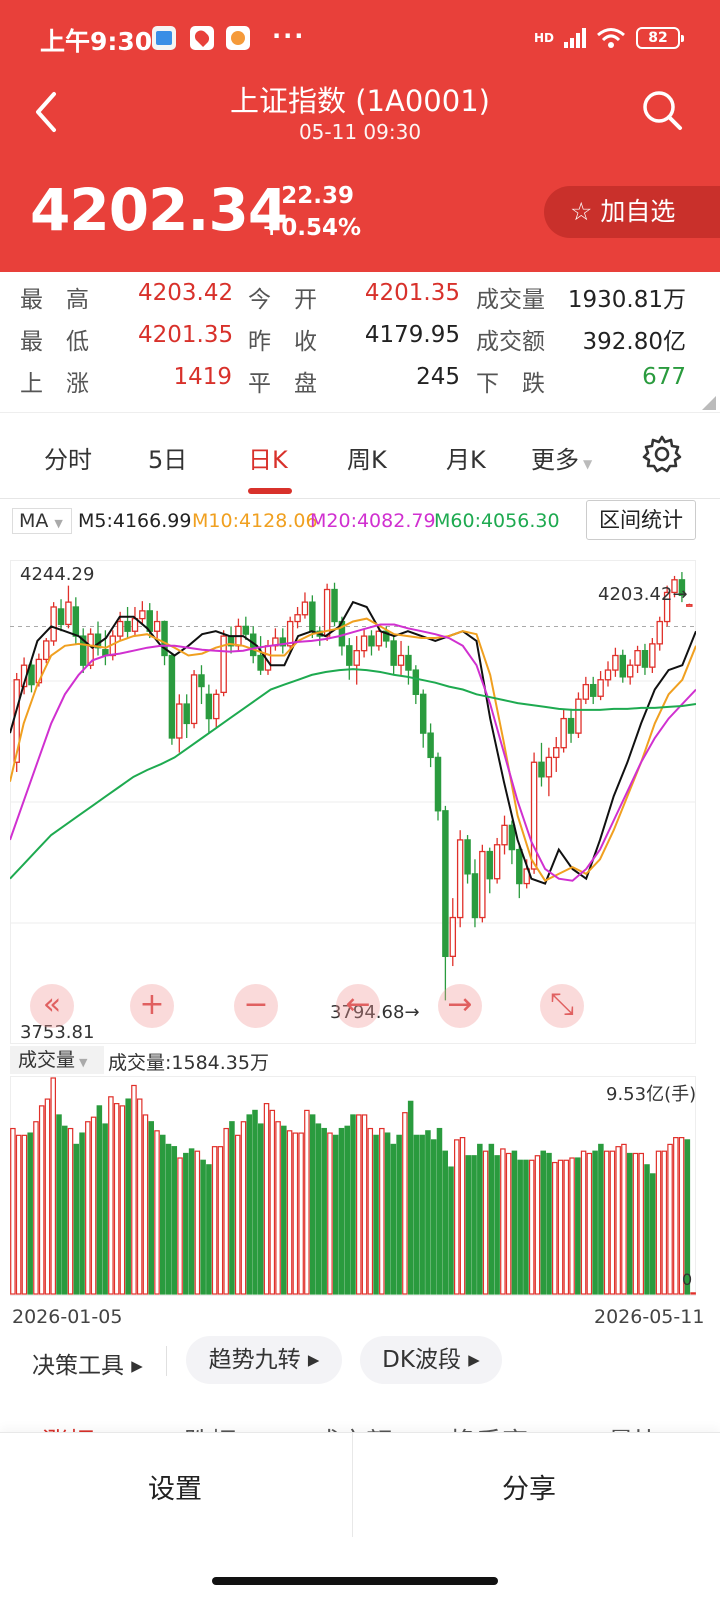 The height and width of the screenshot is (1600, 720). I want to click on stat-label: 上 涨, so click(54, 384).